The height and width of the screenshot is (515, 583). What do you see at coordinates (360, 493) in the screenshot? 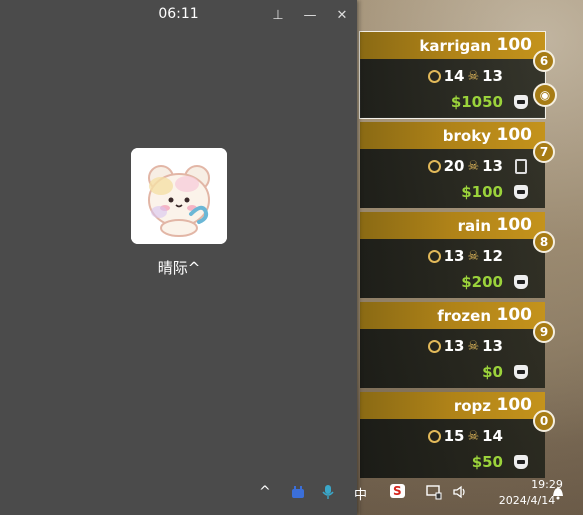
I see `ime-indicator: 中` at bounding box center [360, 493].